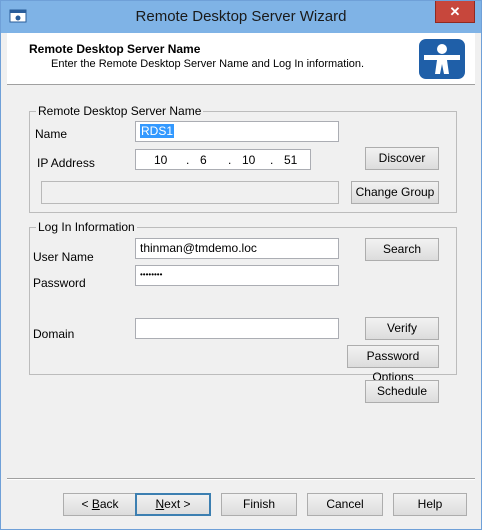 This screenshot has height=530, width=482. Describe the element at coordinates (237, 131) in the screenshot. I see `server-name-input: RDS1` at that location.